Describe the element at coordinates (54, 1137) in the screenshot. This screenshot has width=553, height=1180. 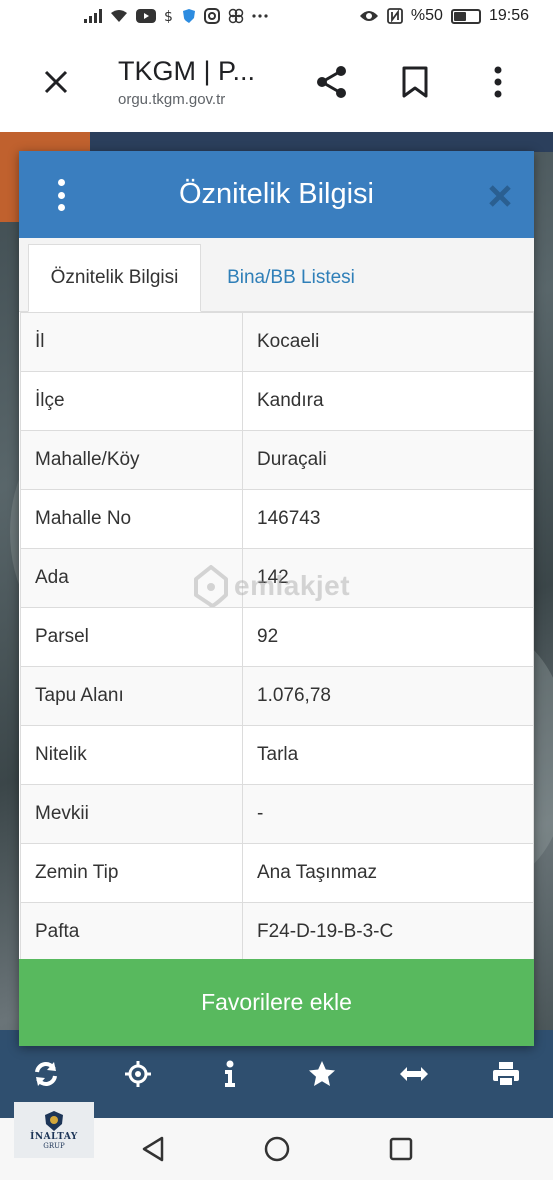
I see `logo-text: İNALTAY` at that location.